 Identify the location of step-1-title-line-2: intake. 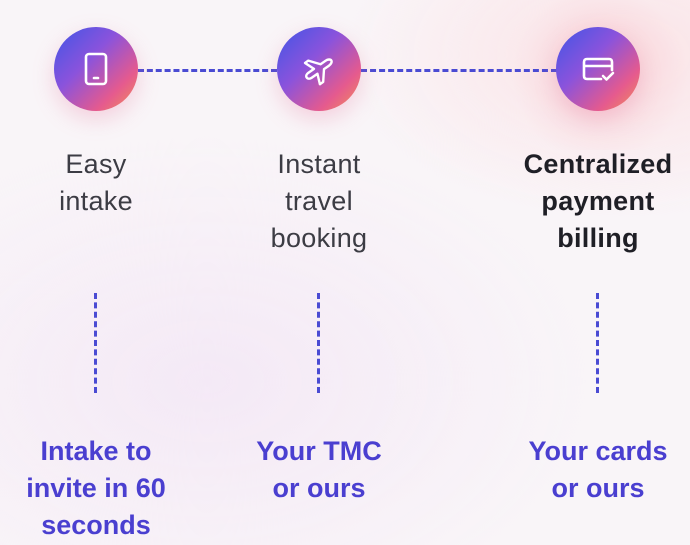
(96, 201).